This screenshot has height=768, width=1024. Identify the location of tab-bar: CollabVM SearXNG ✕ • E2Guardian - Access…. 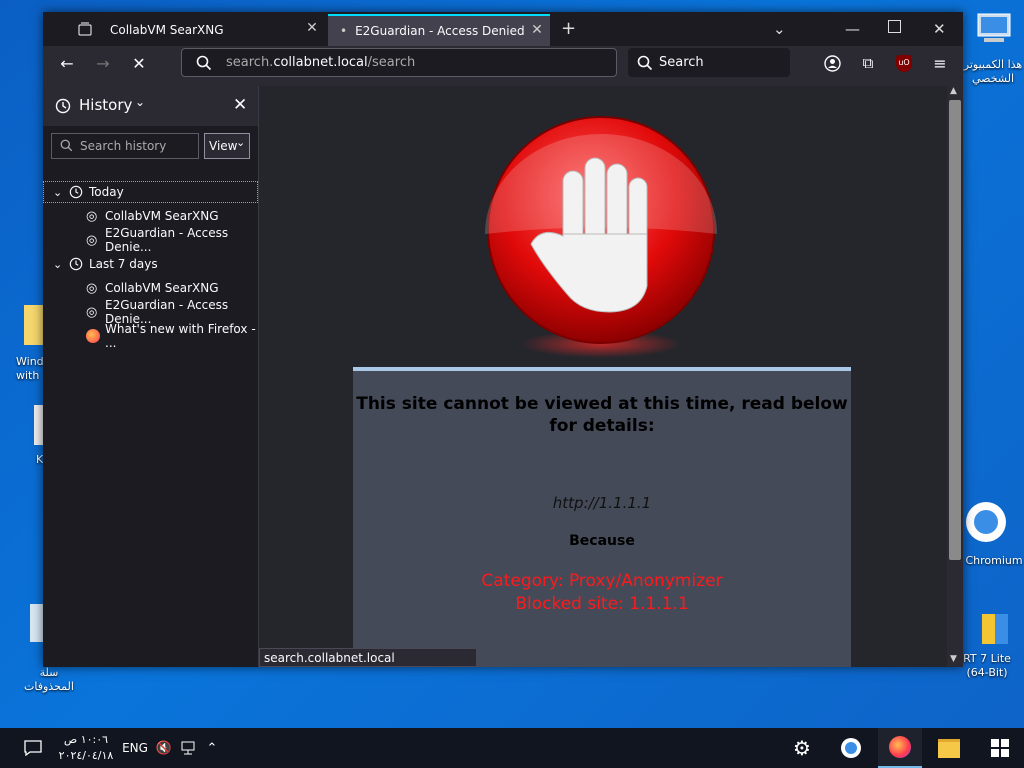
(503, 29).